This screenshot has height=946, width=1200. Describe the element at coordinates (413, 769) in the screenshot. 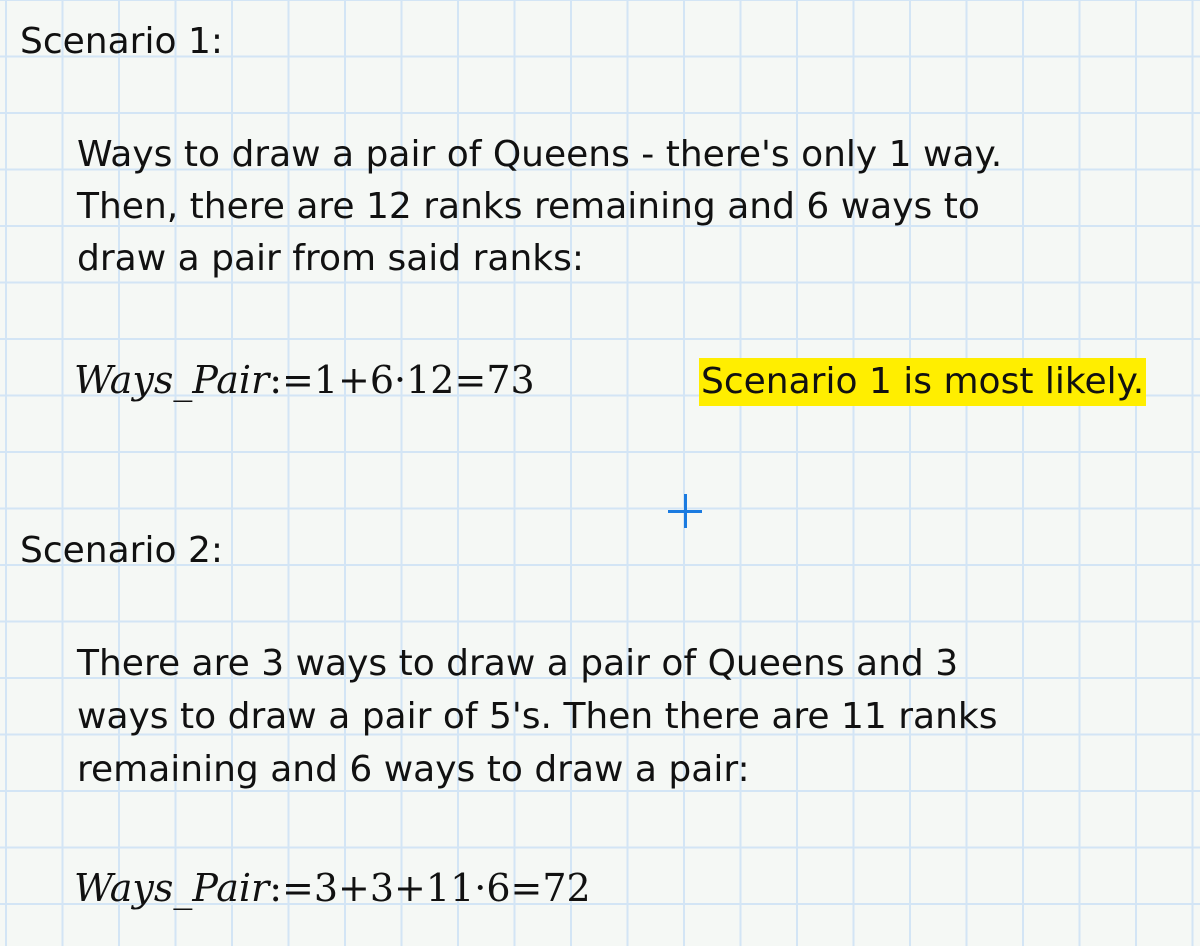

I see `text-line: remaining and 6 ways to draw a pair:` at that location.